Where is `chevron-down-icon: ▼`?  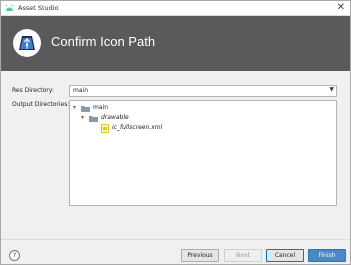
chevron-down-icon: ▼ is located at coordinates (331, 89).